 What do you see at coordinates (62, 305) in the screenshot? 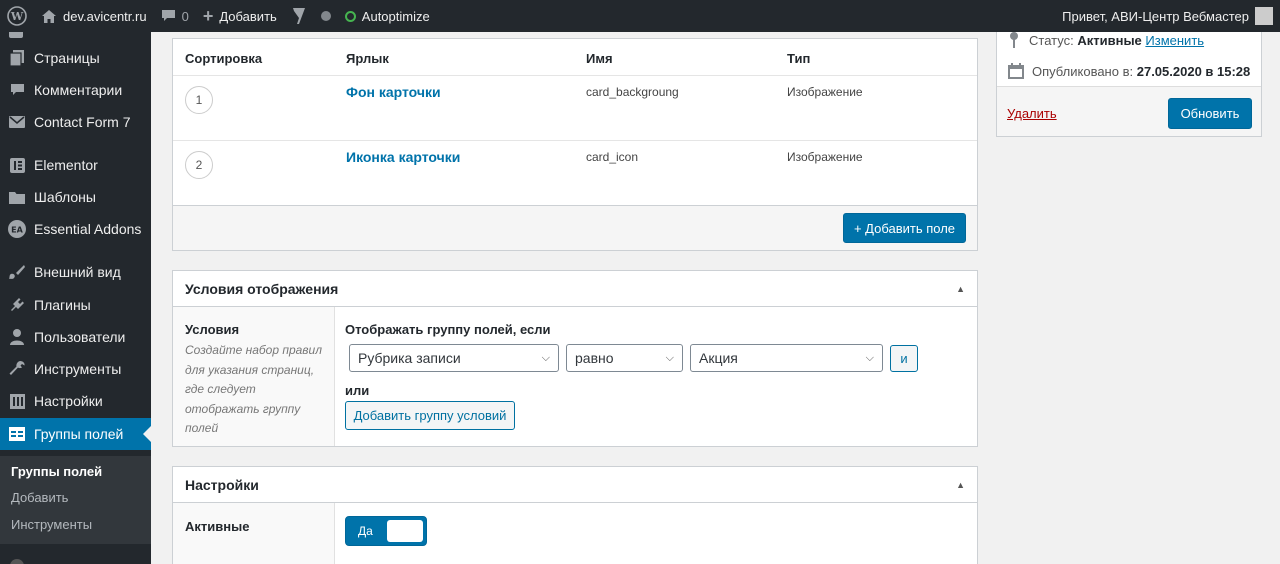
I see `sidebar-item-label: Плагины` at bounding box center [62, 305].